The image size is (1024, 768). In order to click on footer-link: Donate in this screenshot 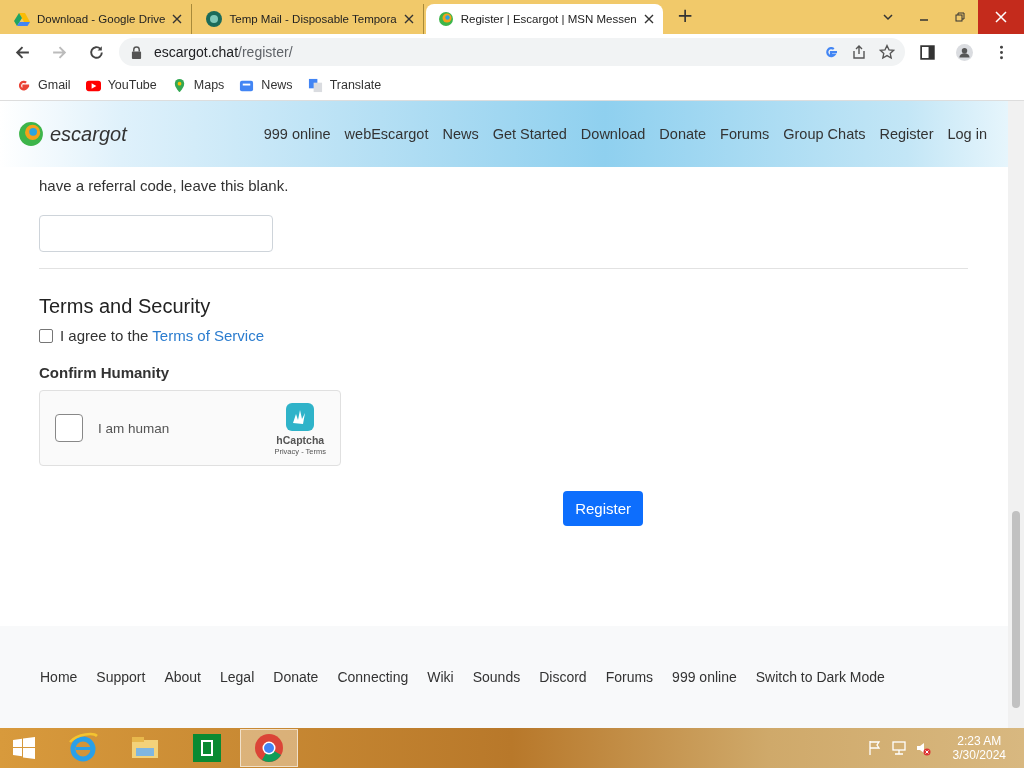, I will do `click(296, 677)`.